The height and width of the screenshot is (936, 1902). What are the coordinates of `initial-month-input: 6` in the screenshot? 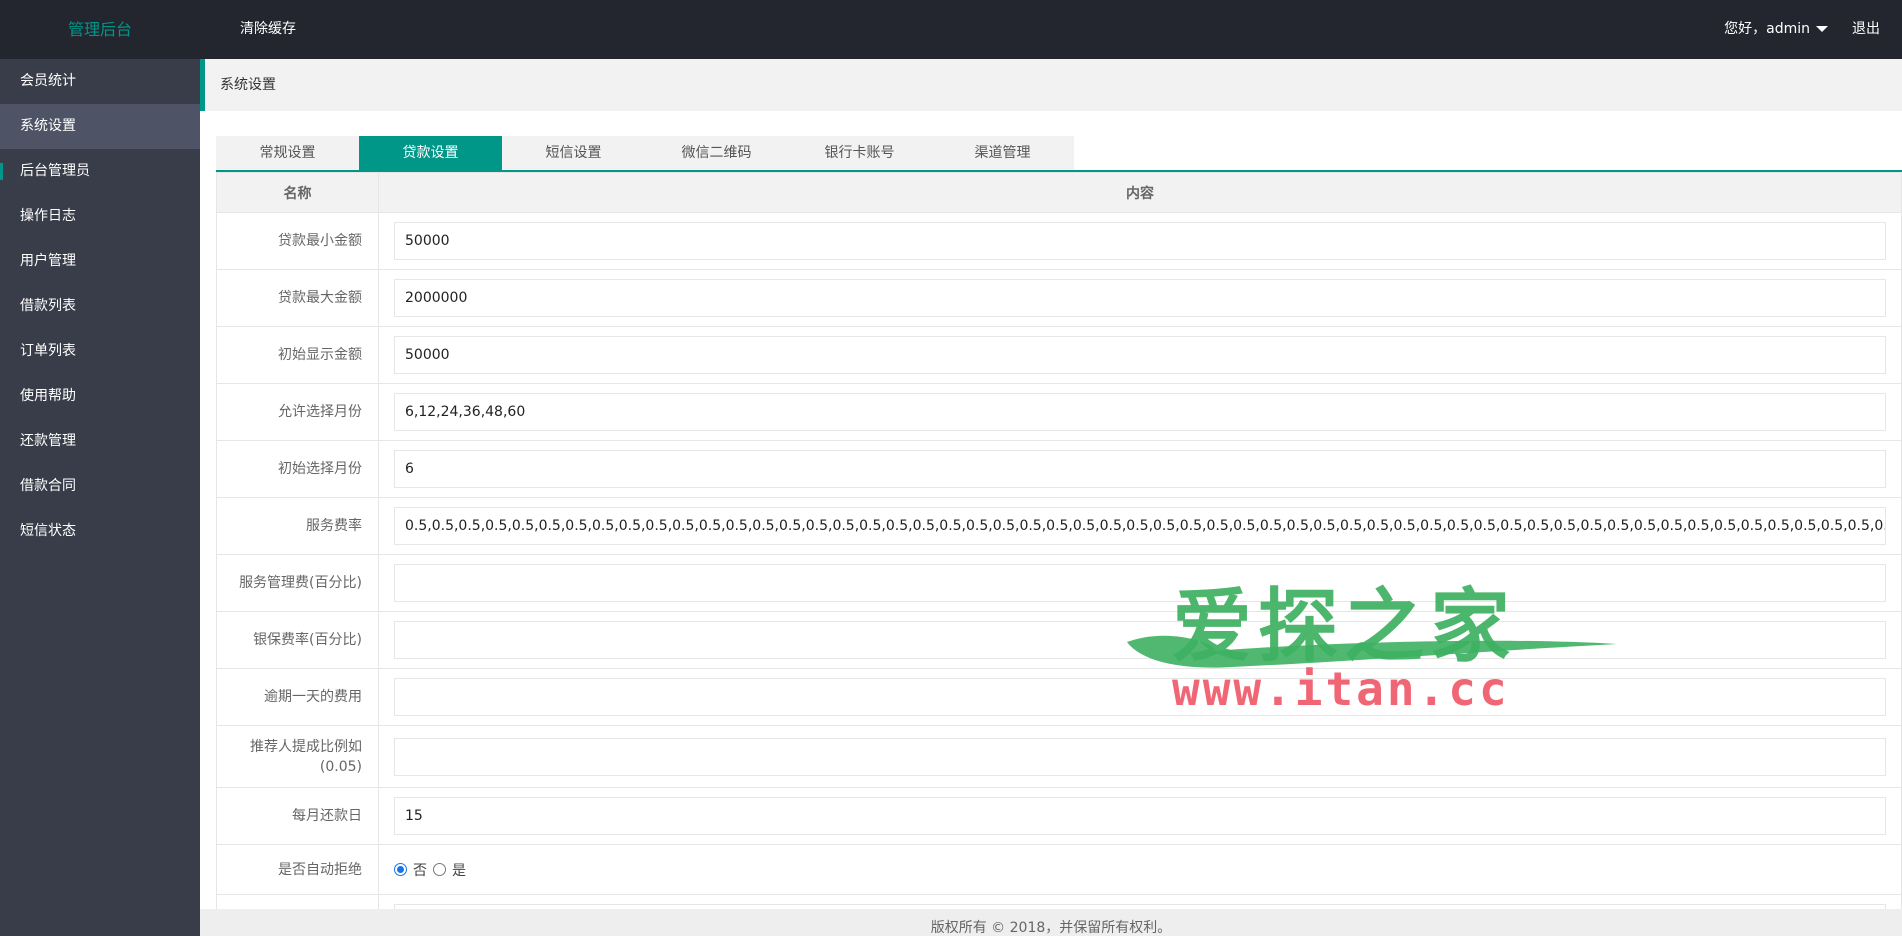 It's located at (1140, 469).